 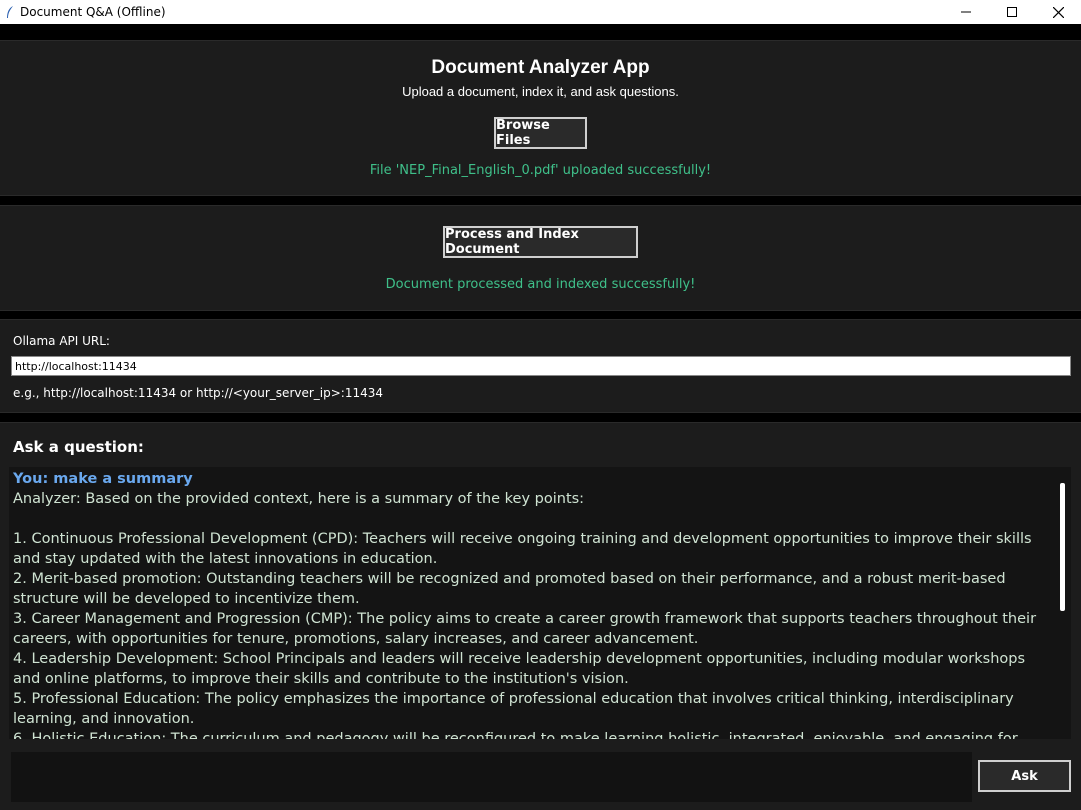 I want to click on feather-icon, so click(x=10, y=12).